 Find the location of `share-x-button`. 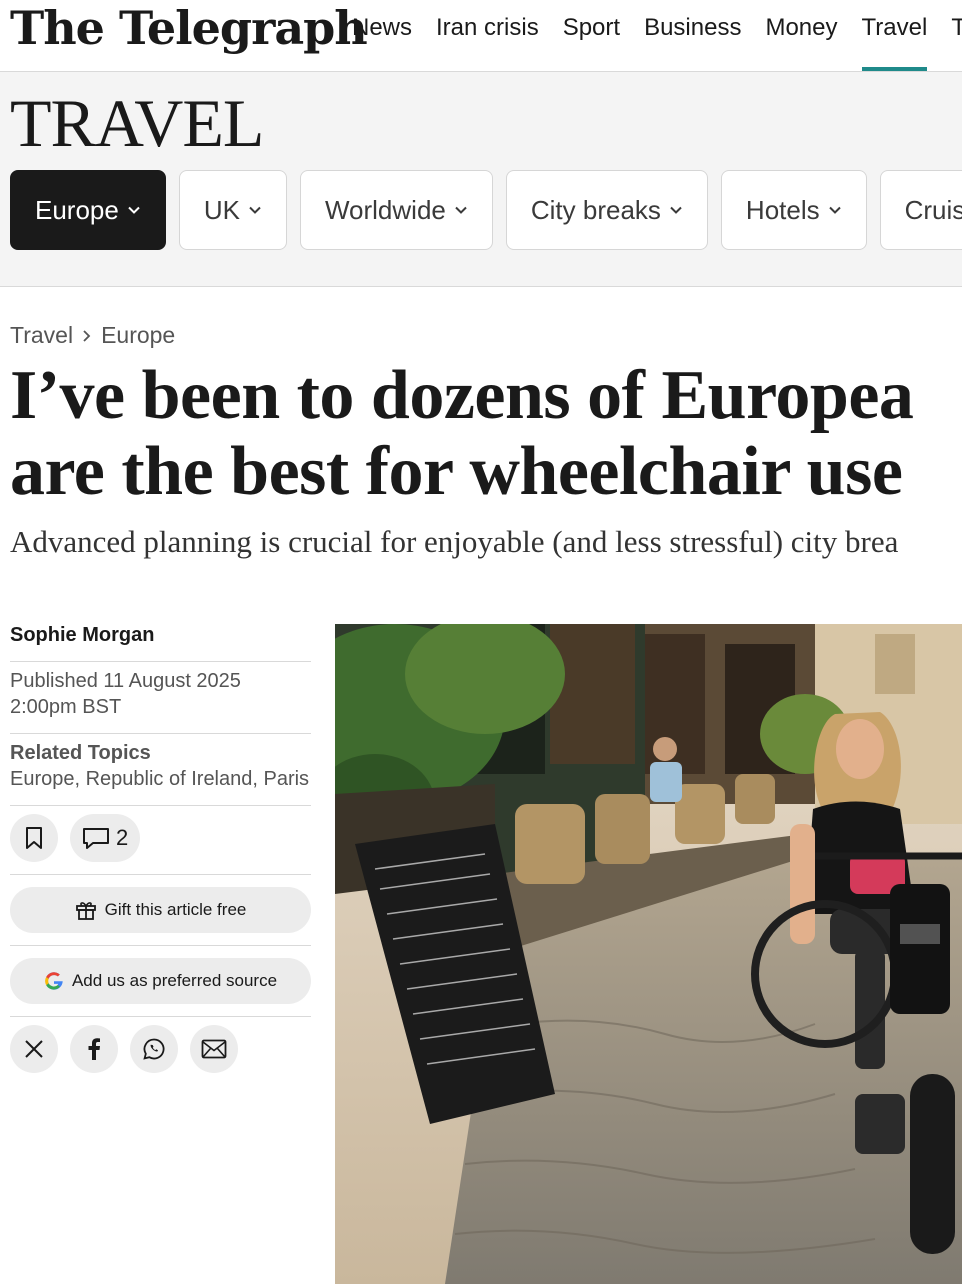

share-x-button is located at coordinates (34, 1049).